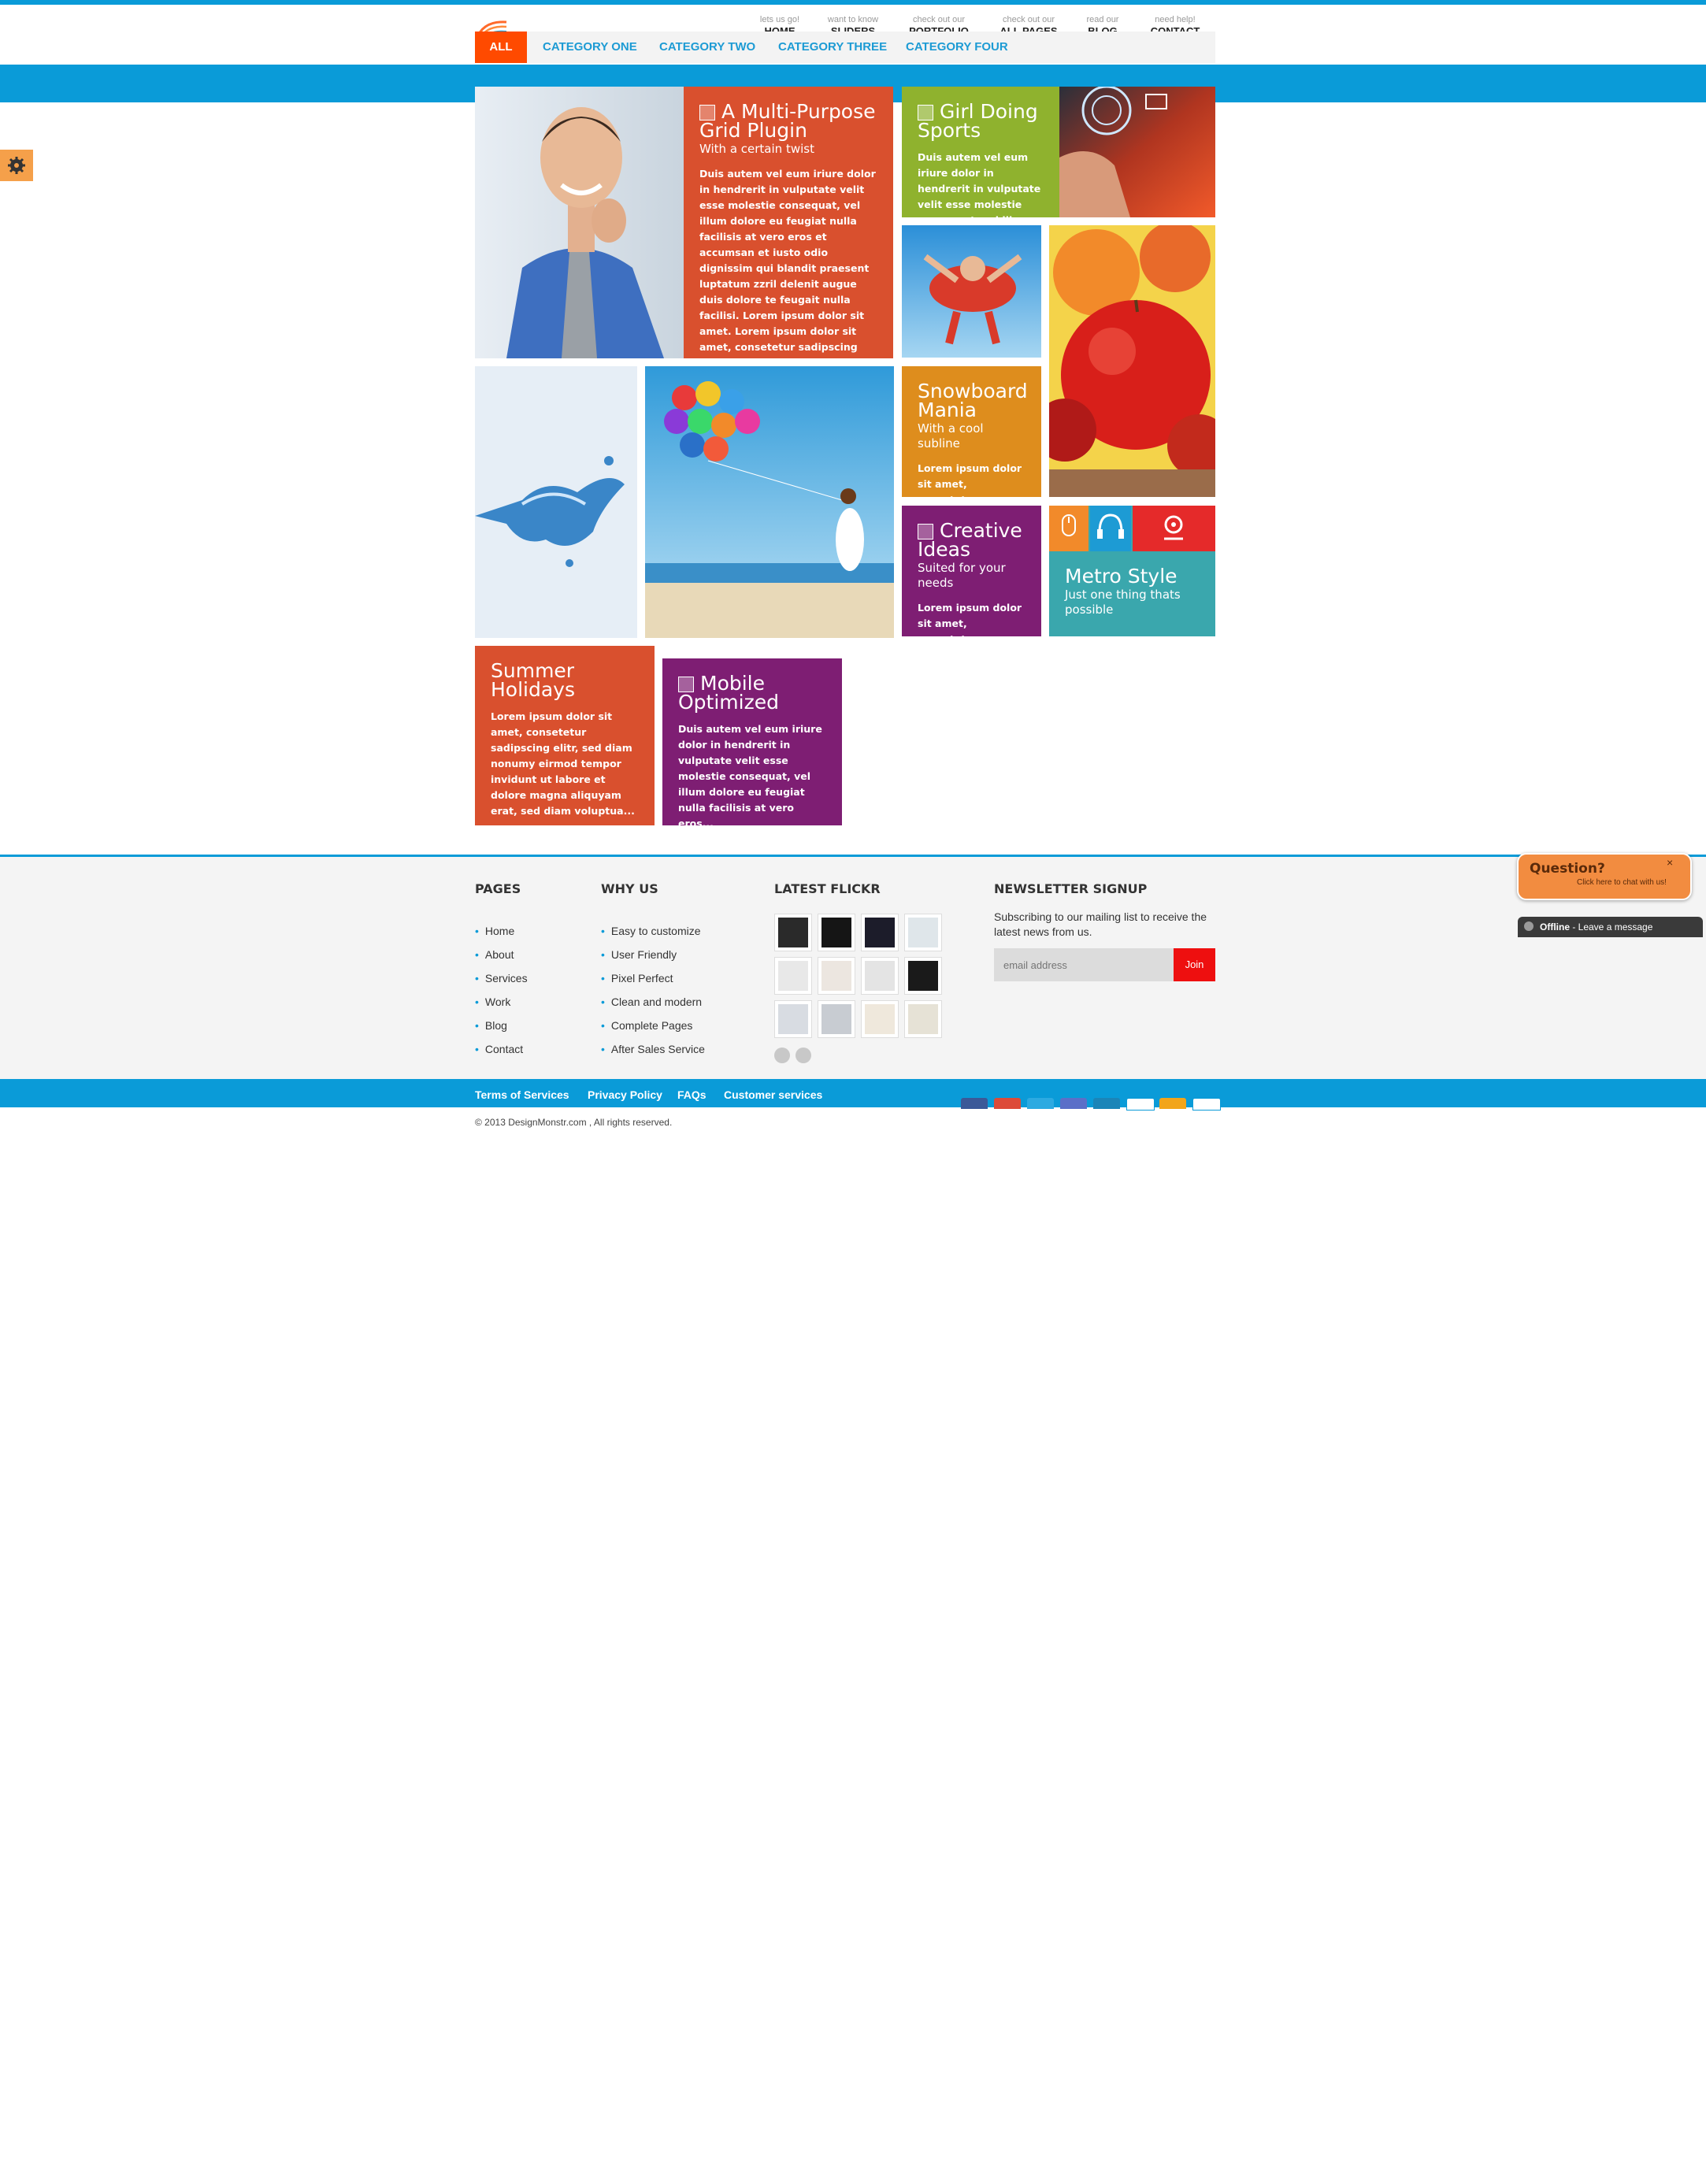 This screenshot has height=2184, width=1706. Describe the element at coordinates (1132, 361) in the screenshot. I see `apples-photo` at that location.